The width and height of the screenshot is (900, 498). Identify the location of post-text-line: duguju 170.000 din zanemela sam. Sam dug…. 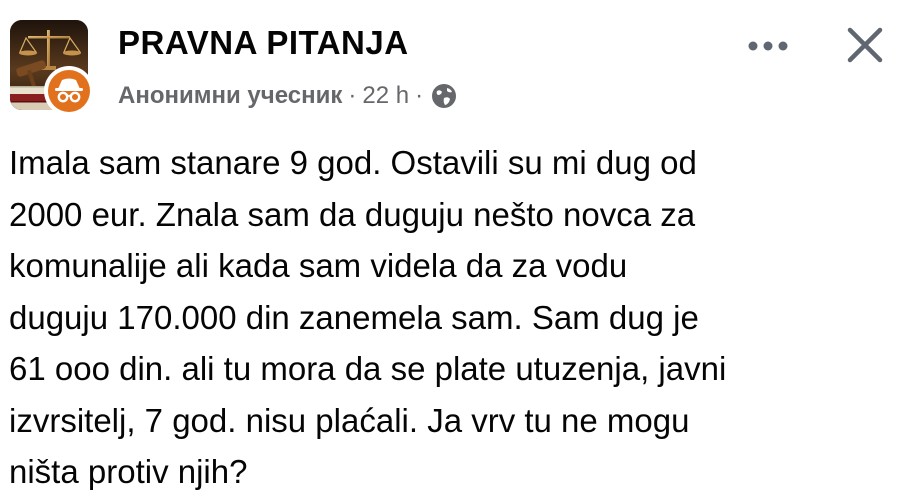
(354, 317).